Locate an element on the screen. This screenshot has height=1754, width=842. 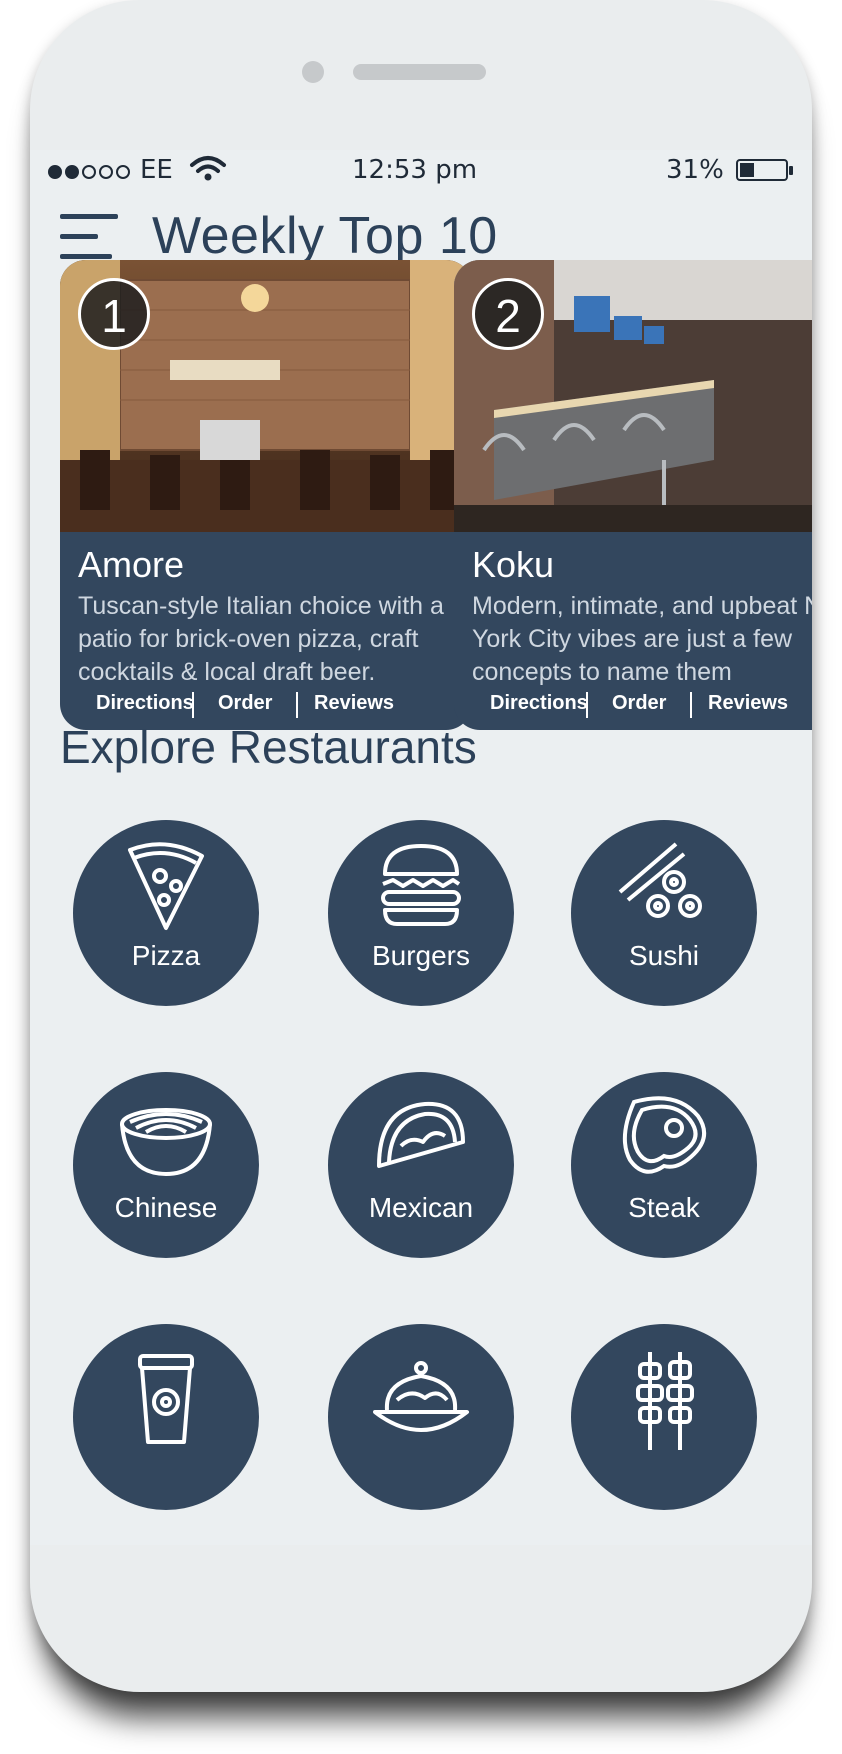
burger-icon is located at coordinates (421, 885).